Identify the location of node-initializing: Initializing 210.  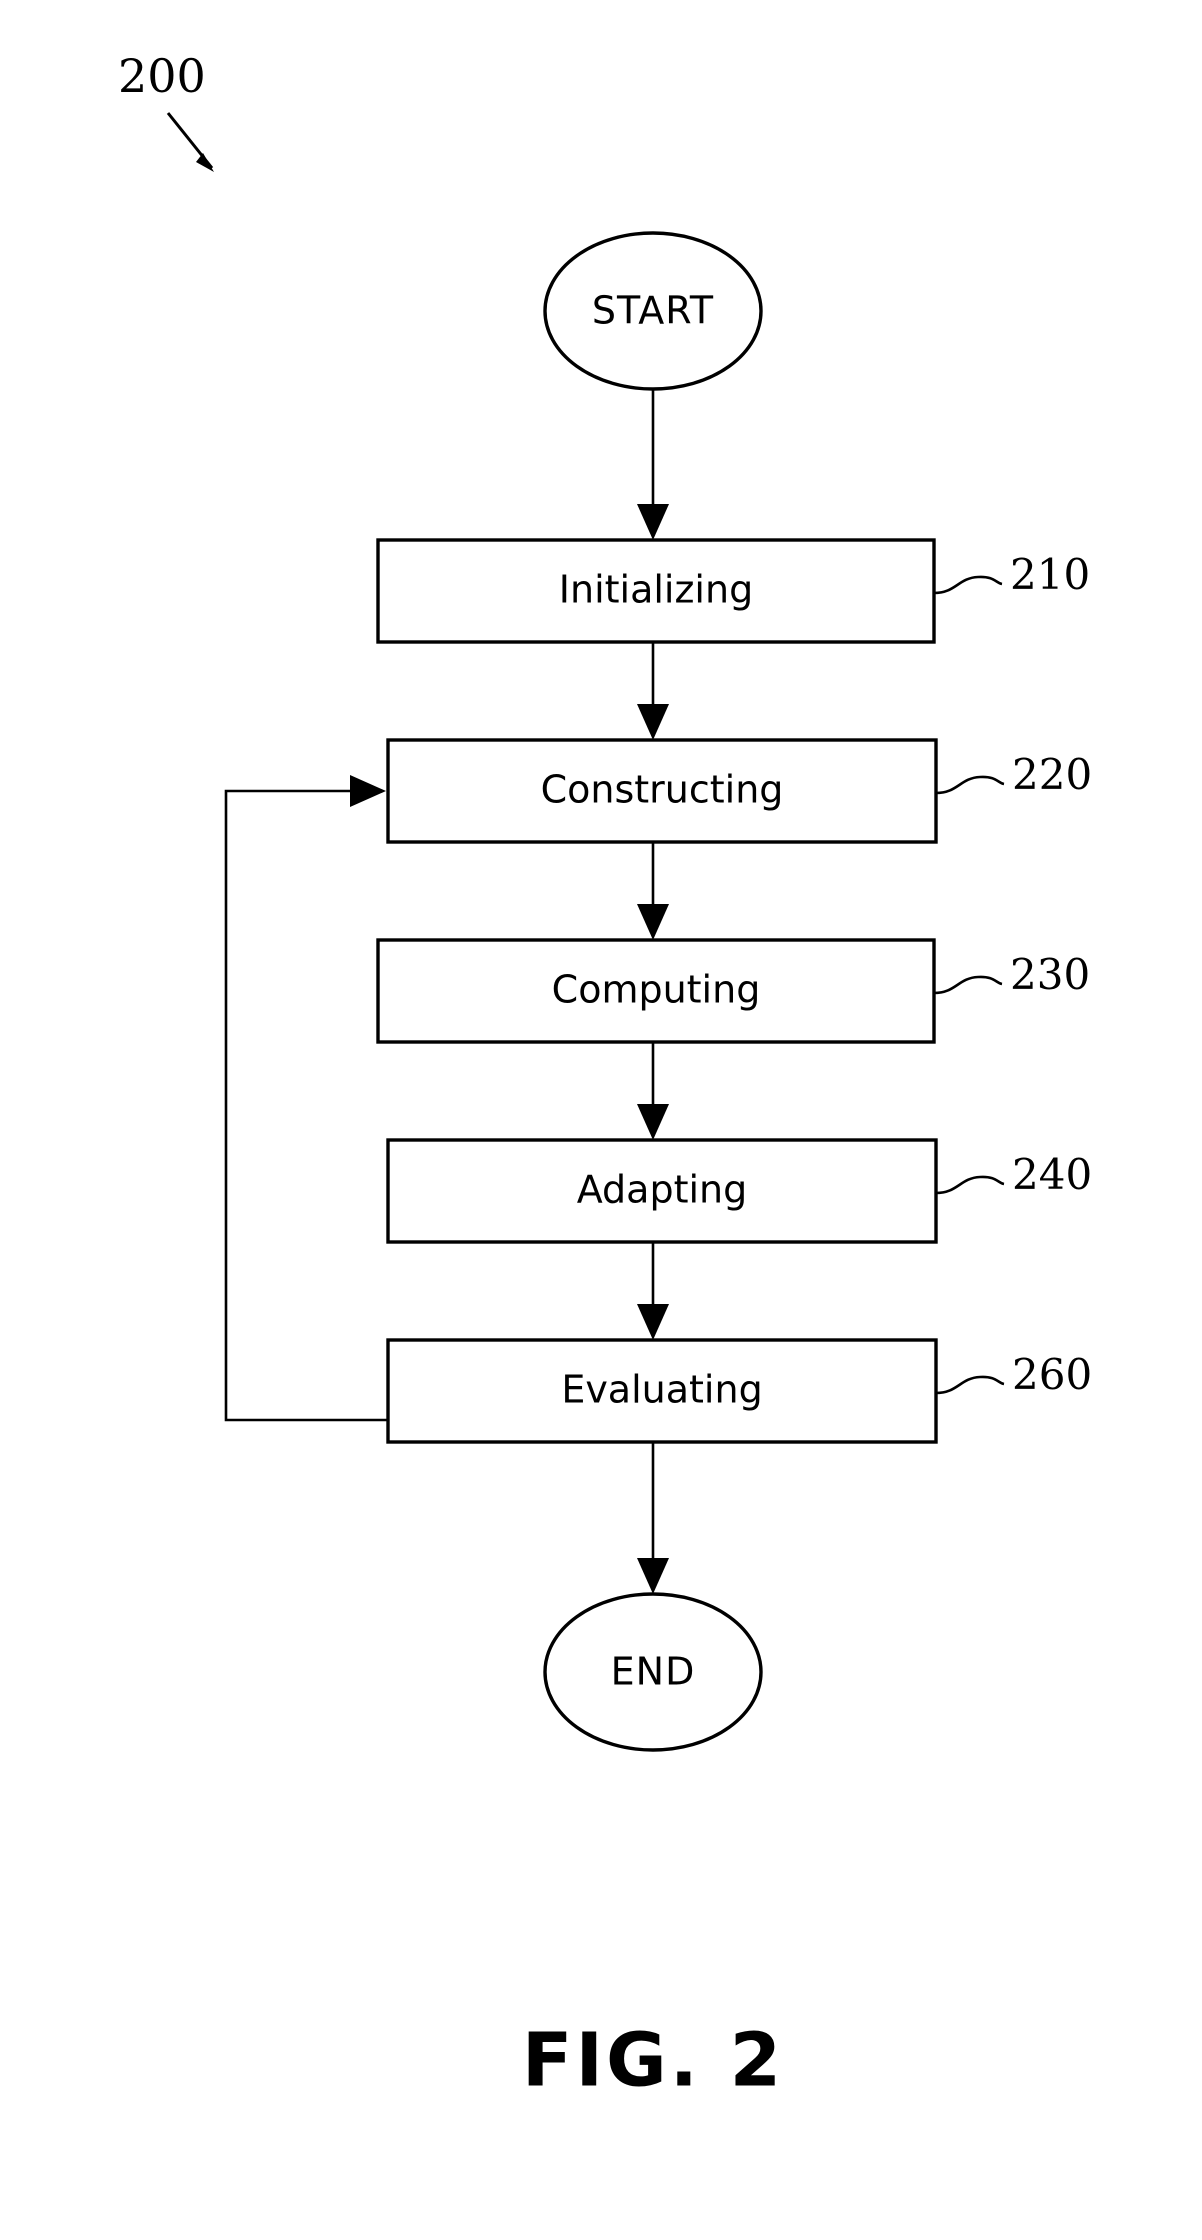
(733, 591).